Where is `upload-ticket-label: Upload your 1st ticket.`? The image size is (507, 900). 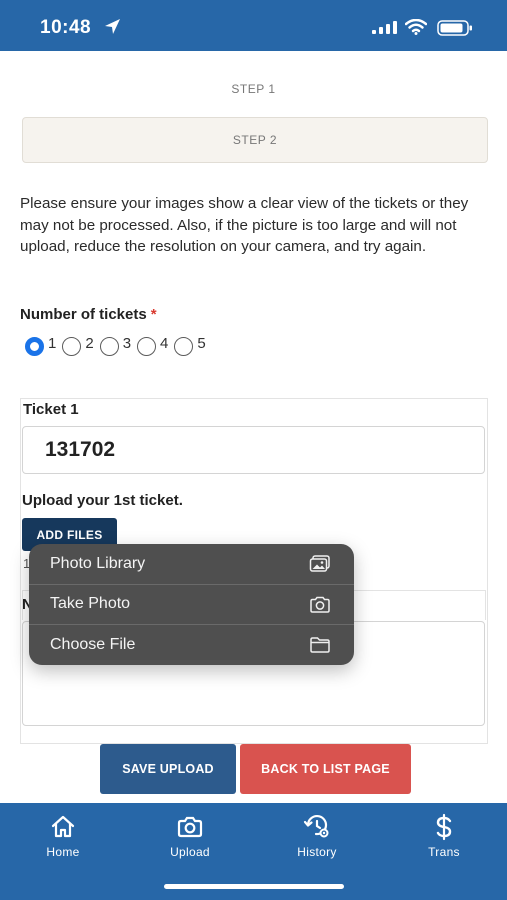 upload-ticket-label: Upload your 1st ticket. is located at coordinates (102, 500).